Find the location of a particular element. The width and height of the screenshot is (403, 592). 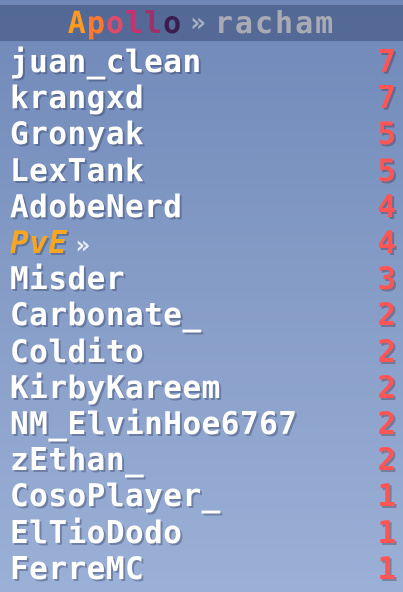

player-name: Misder is located at coordinates (67, 279).